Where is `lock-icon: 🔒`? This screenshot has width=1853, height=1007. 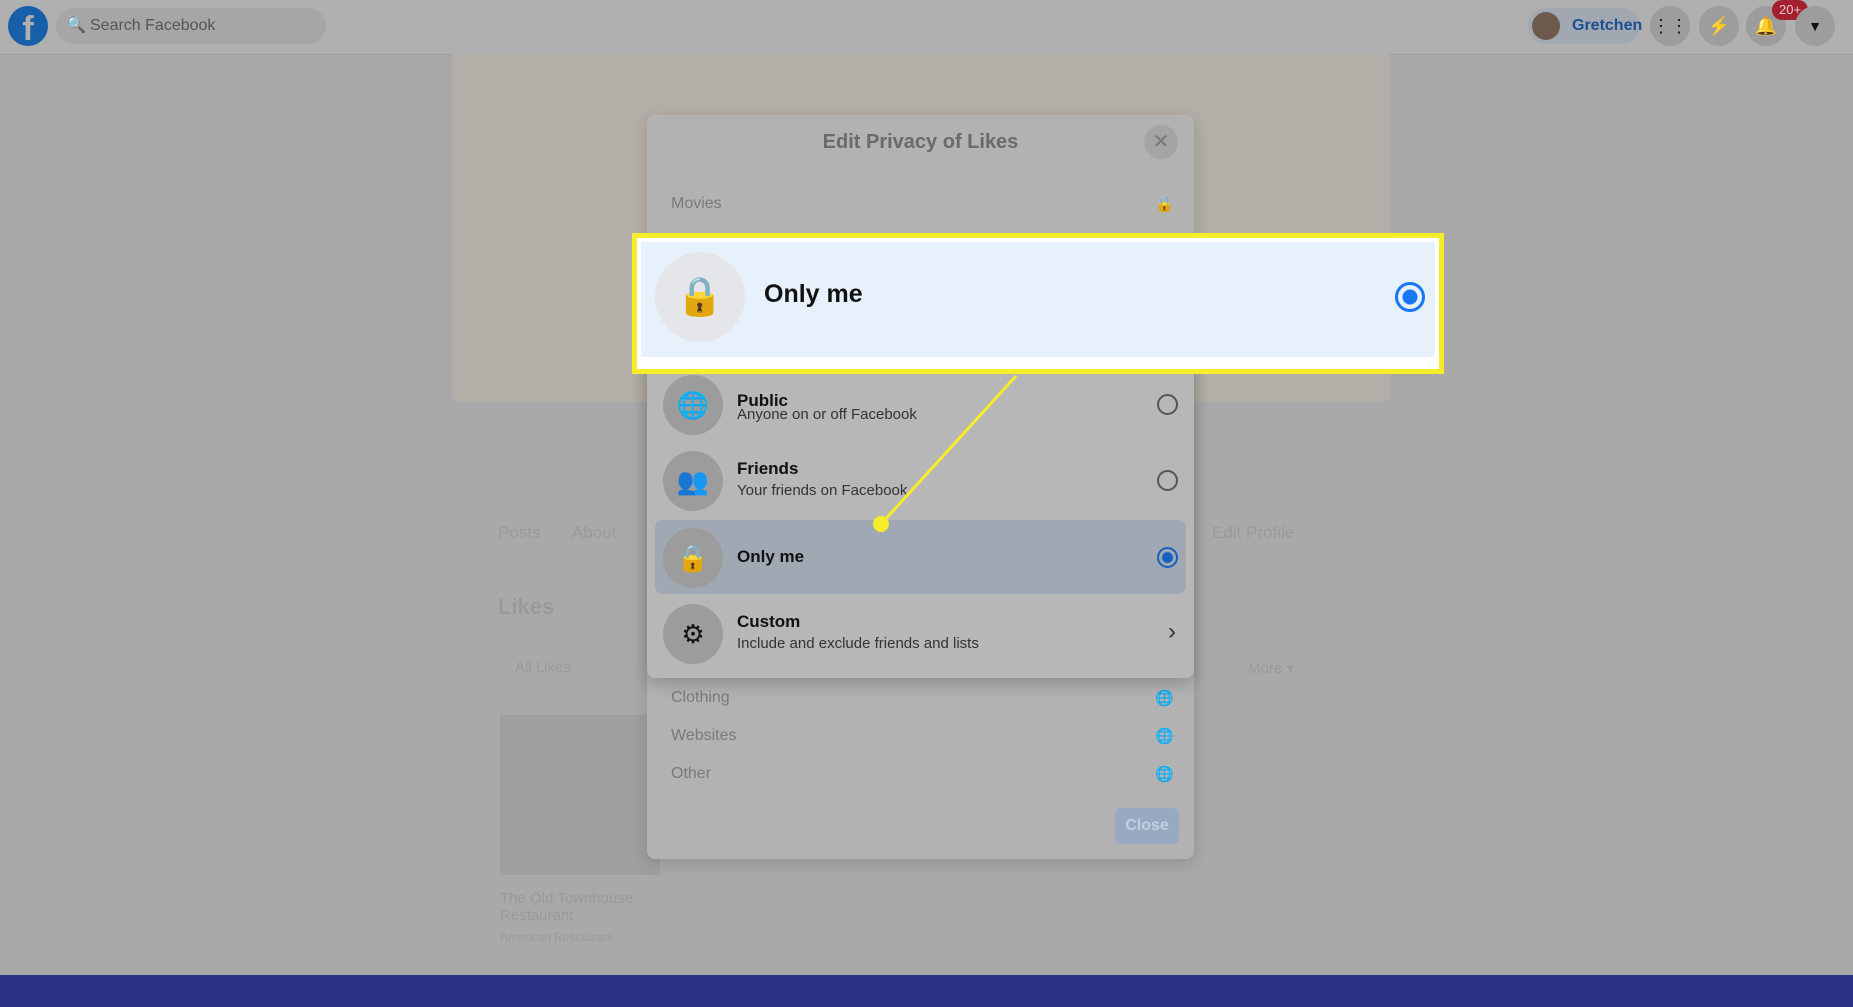
lock-icon: 🔒 is located at coordinates (700, 297).